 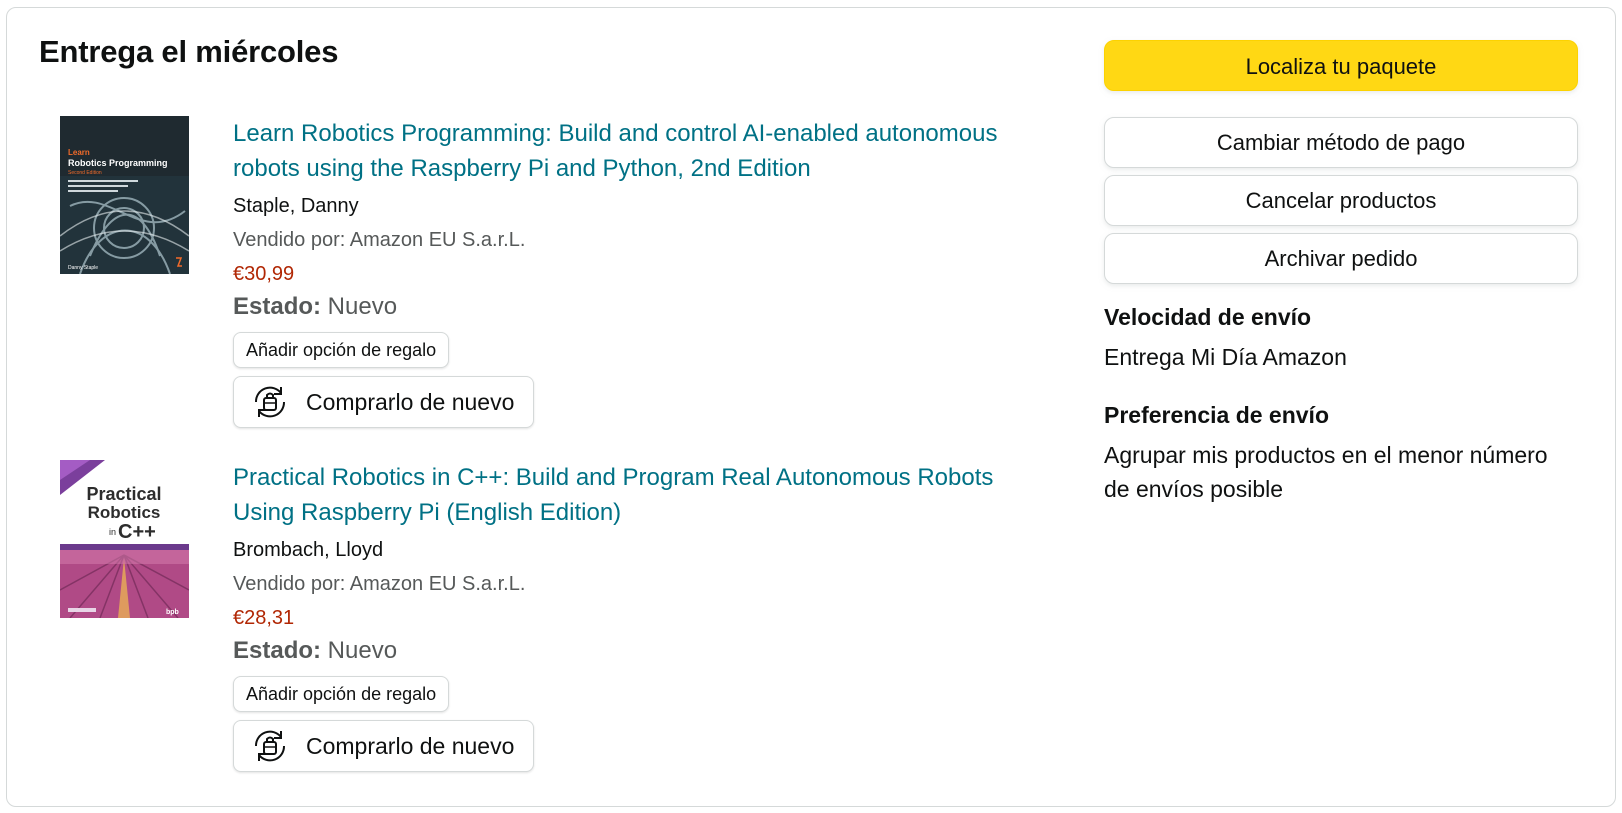 What do you see at coordinates (1341, 65) in the screenshot?
I see `track-package-button: Localiza tu paquete` at bounding box center [1341, 65].